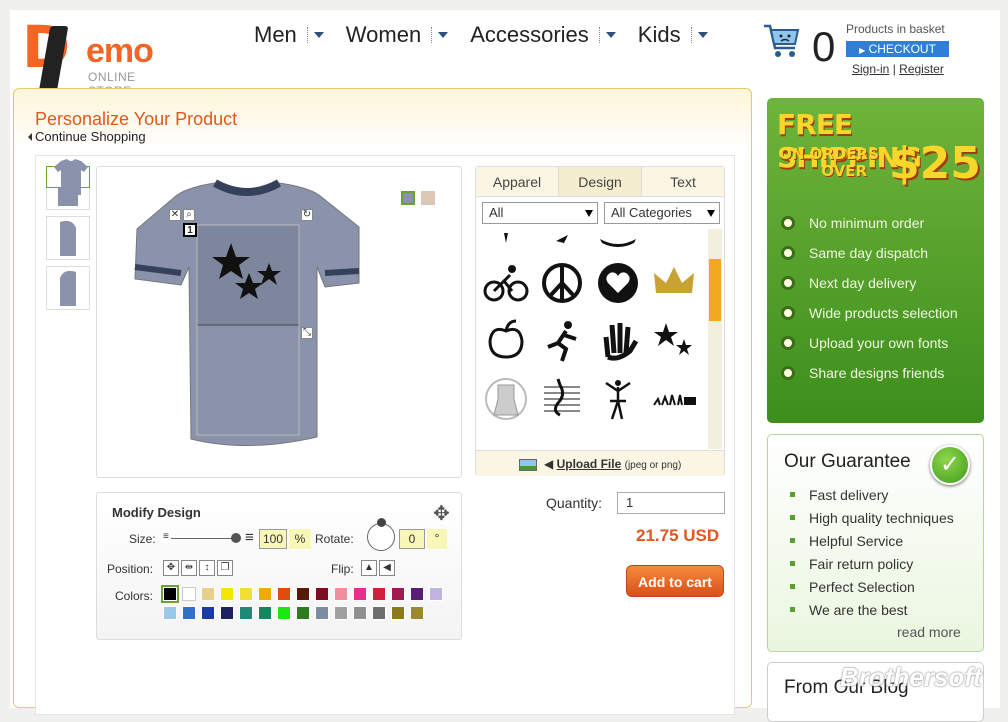 The image size is (1008, 722). I want to click on rotate-dial-handle, so click(381, 522).